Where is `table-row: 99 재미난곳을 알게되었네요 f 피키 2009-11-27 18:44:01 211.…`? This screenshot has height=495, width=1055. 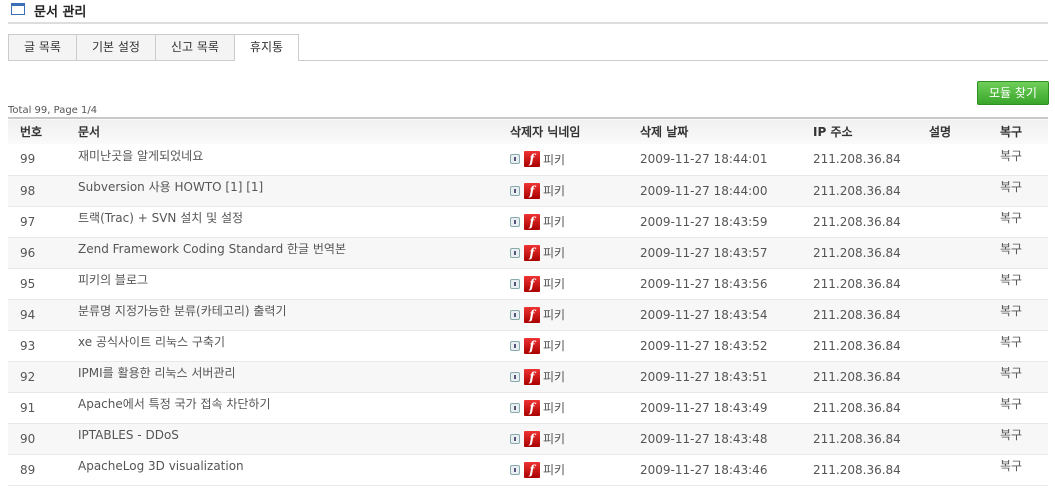 table-row: 99 재미난곳을 알게되었네요 f 피키 2009-11-27 18:44:01 211.… is located at coordinates (528, 159).